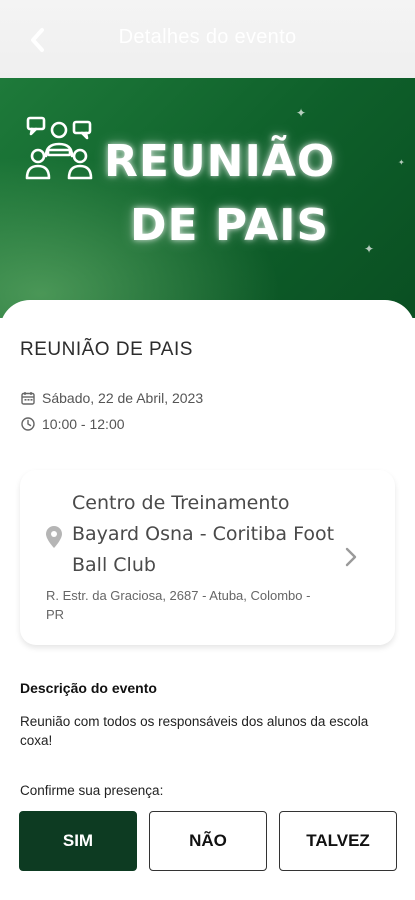 This screenshot has width=415, height=900. What do you see at coordinates (28, 398) in the screenshot?
I see `calendar-icon` at bounding box center [28, 398].